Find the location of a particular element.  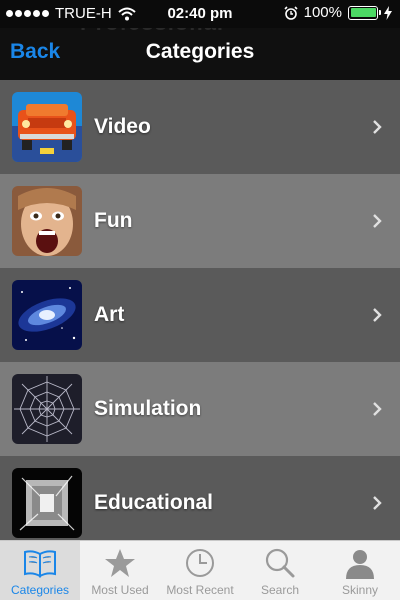

spider-web-thumbnail is located at coordinates (47, 409).